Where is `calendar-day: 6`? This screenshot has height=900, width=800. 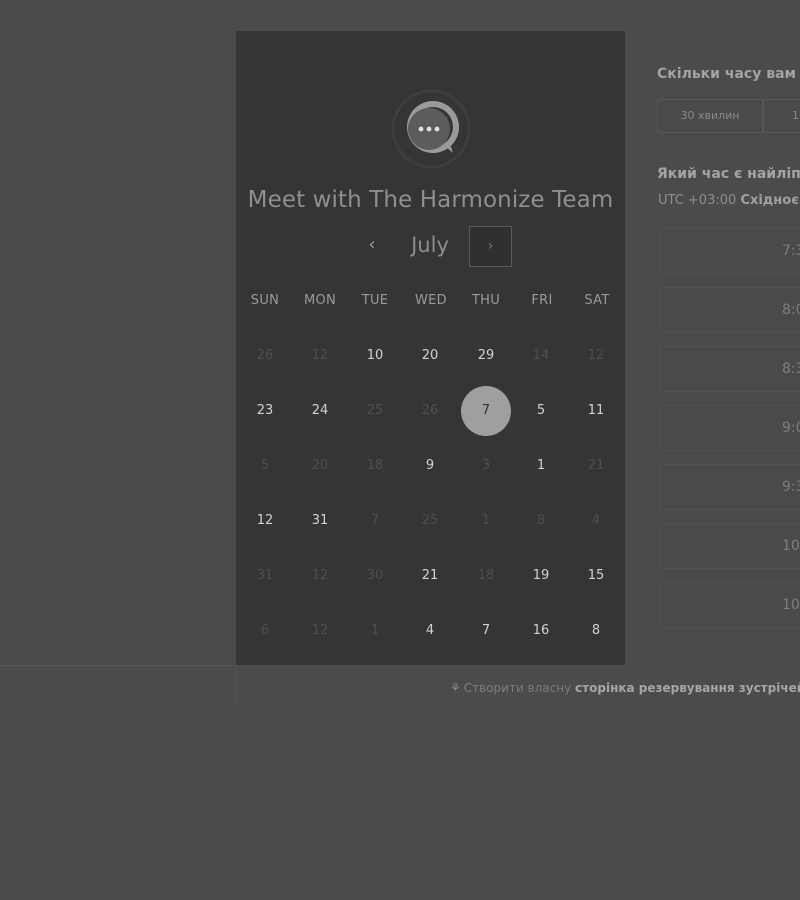 calendar-day: 6 is located at coordinates (265, 630).